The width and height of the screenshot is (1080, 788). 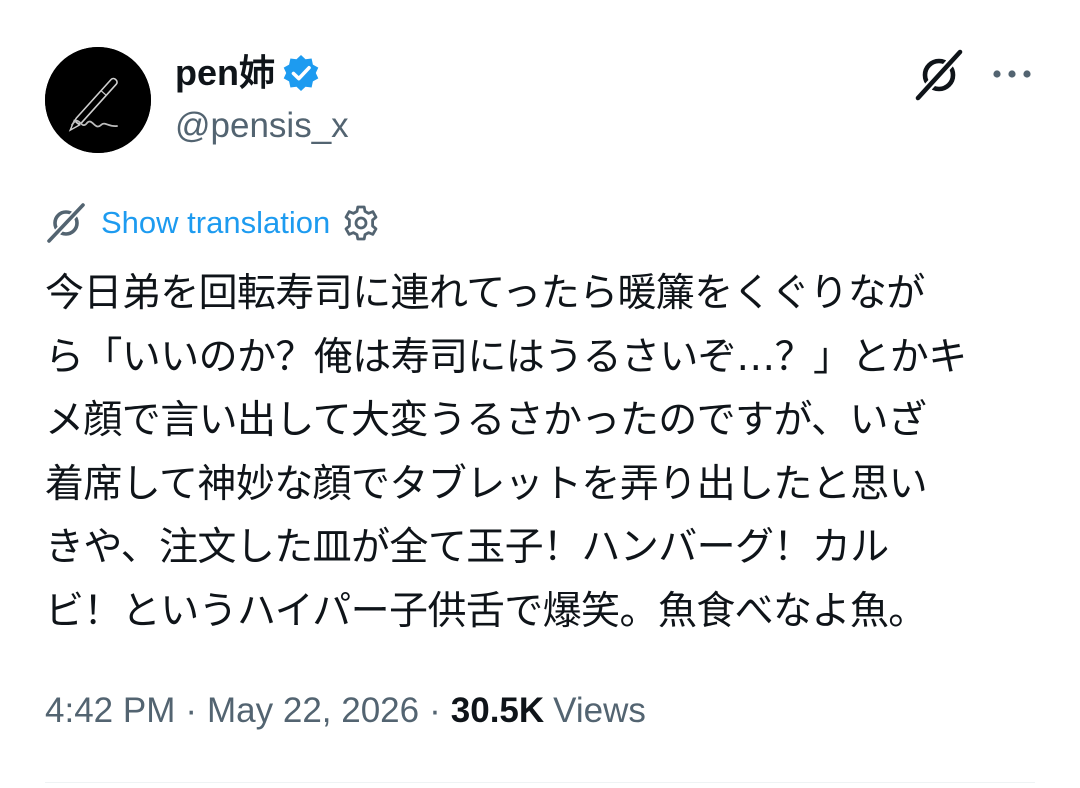 What do you see at coordinates (486, 420) in the screenshot?
I see `tweet-text-line: メ顔で言い出して大変うるさかったのですが、いざ` at bounding box center [486, 420].